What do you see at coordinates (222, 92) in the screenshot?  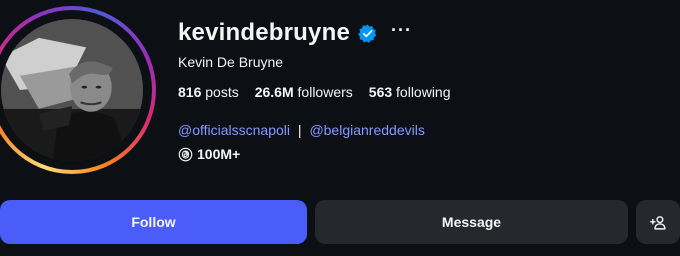 I see `posts-label: posts` at bounding box center [222, 92].